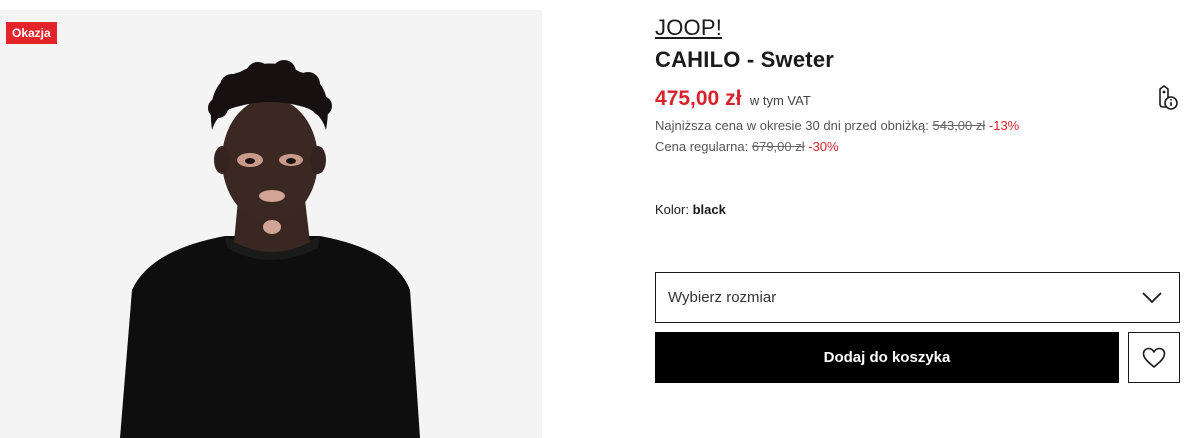 This screenshot has width=1200, height=438. Describe the element at coordinates (887, 357) in the screenshot. I see `add-to-cart-button: Dodaj do koszyka` at that location.